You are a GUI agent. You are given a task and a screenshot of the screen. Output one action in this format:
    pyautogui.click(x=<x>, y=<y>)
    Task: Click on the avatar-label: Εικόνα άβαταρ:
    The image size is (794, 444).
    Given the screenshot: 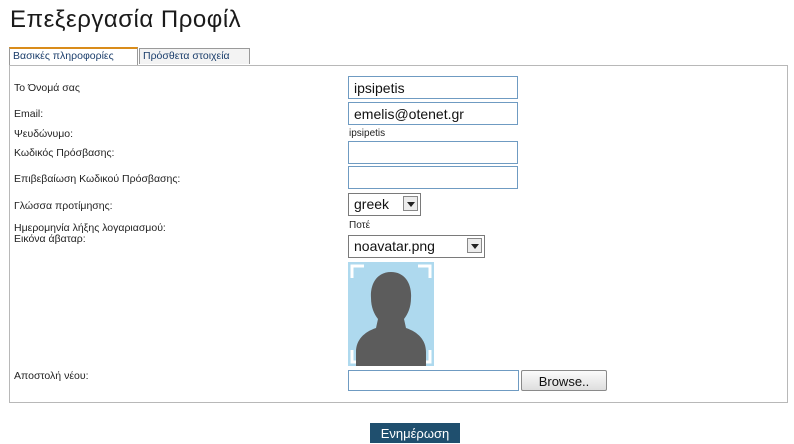 What is the action you would take?
    pyautogui.click(x=50, y=239)
    